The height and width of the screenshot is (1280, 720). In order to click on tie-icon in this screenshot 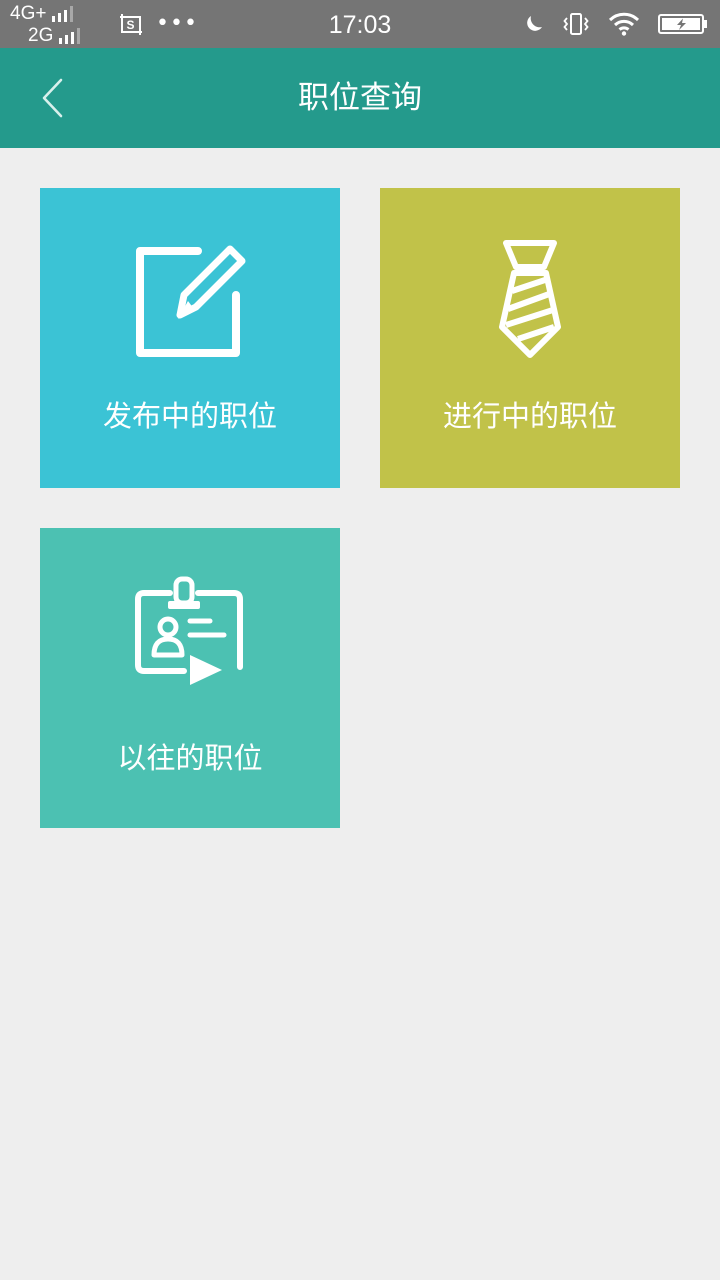, I will do `click(530, 298)`.